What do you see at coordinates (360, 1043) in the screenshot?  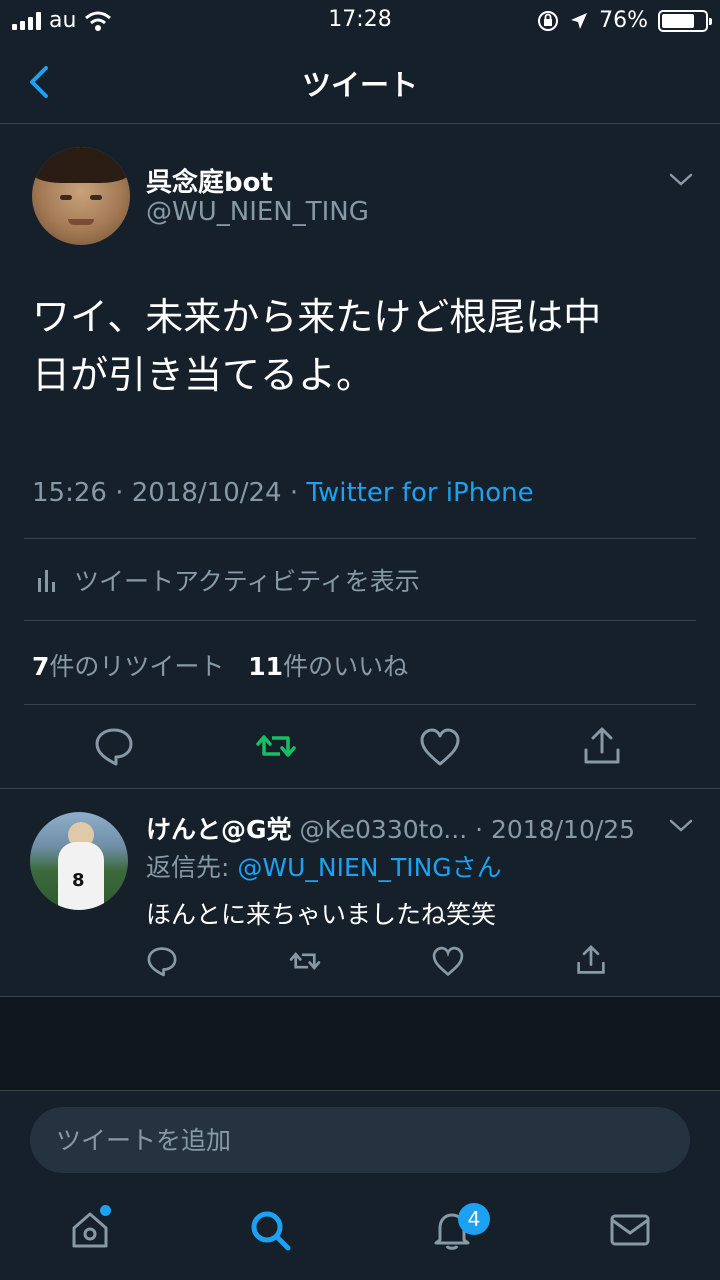 I see `timeline-end-space` at bounding box center [360, 1043].